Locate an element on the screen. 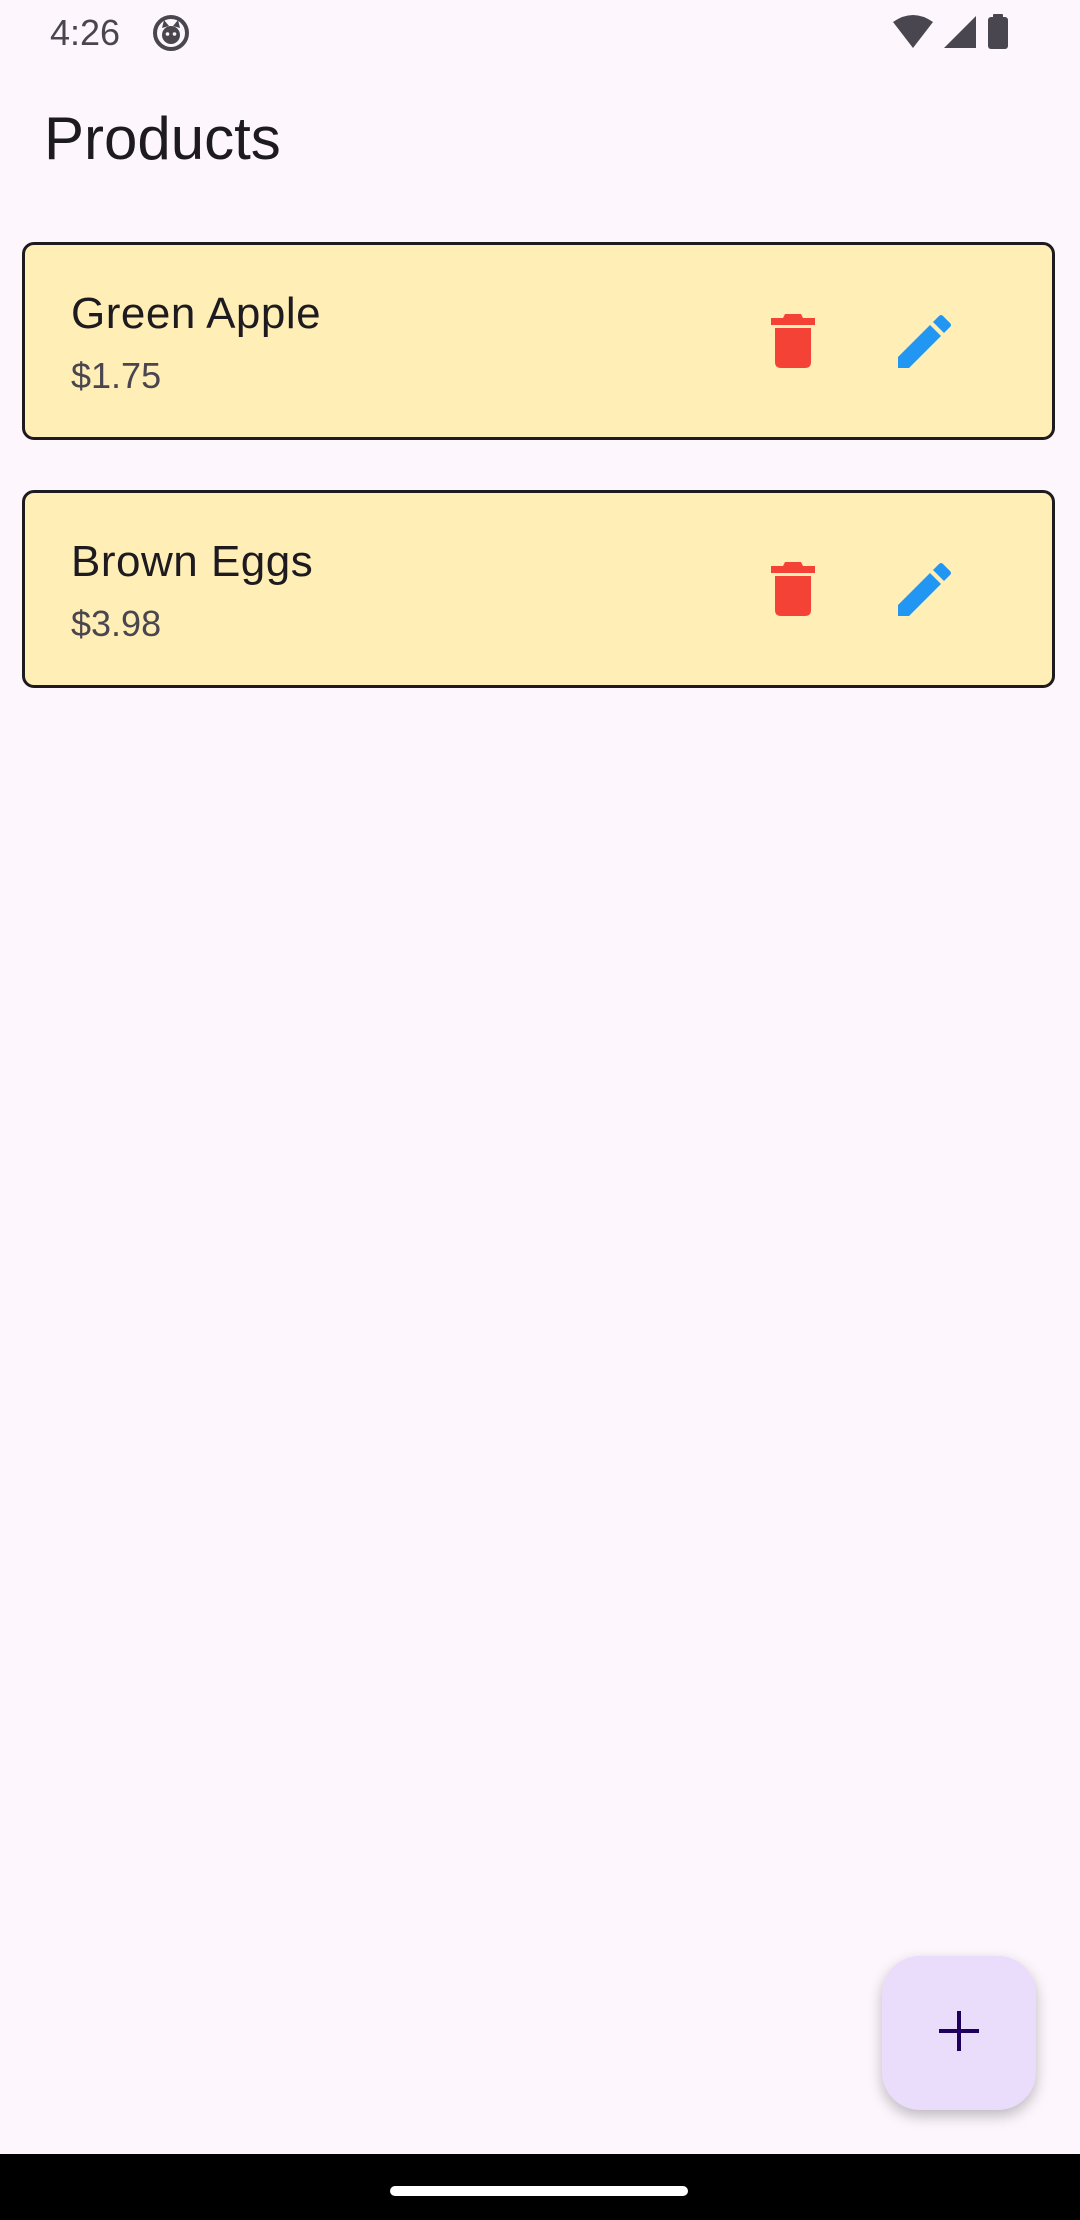  plus-icon is located at coordinates (959, 2033).